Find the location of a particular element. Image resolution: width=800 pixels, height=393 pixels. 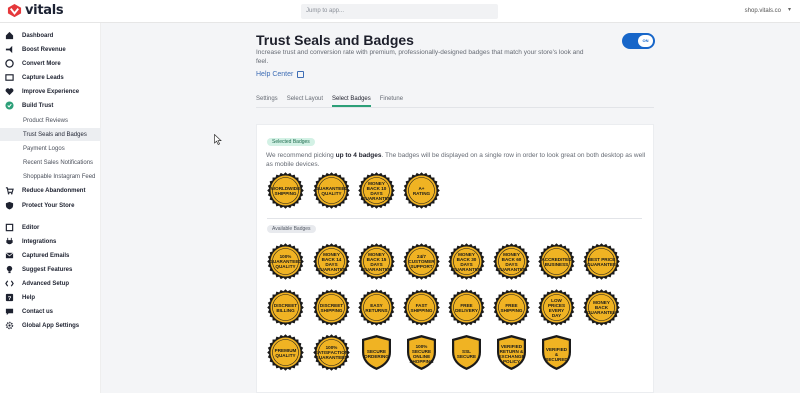

sidebar-item-label: Global App Settings is located at coordinates (51, 325).